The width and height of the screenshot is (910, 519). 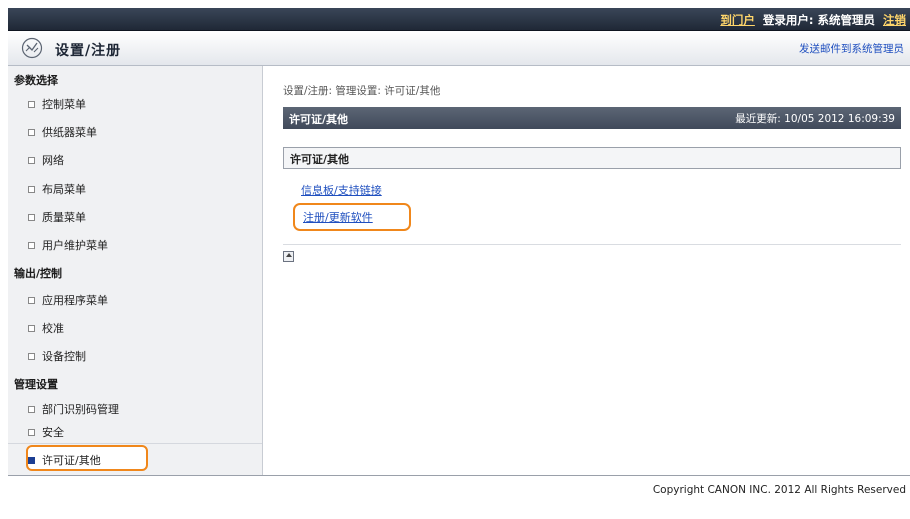 What do you see at coordinates (53, 432) in the screenshot?
I see `sidebar-item-label: 安全` at bounding box center [53, 432].